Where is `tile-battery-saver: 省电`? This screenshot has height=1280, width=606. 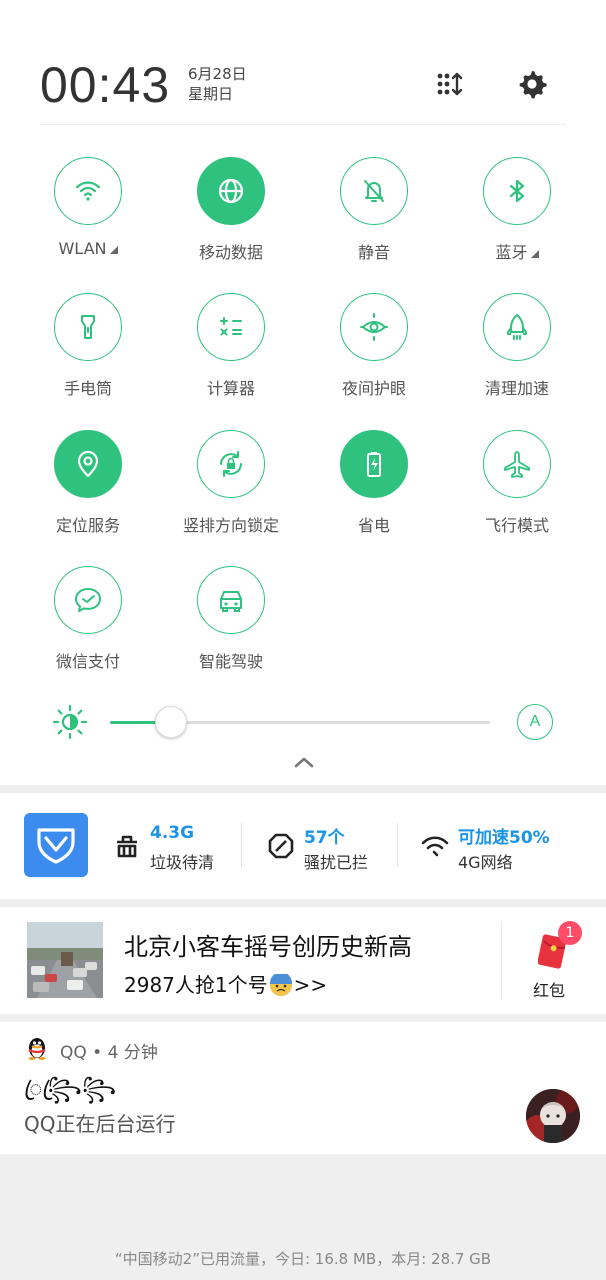
tile-battery-saver: 省电 is located at coordinates (374, 483).